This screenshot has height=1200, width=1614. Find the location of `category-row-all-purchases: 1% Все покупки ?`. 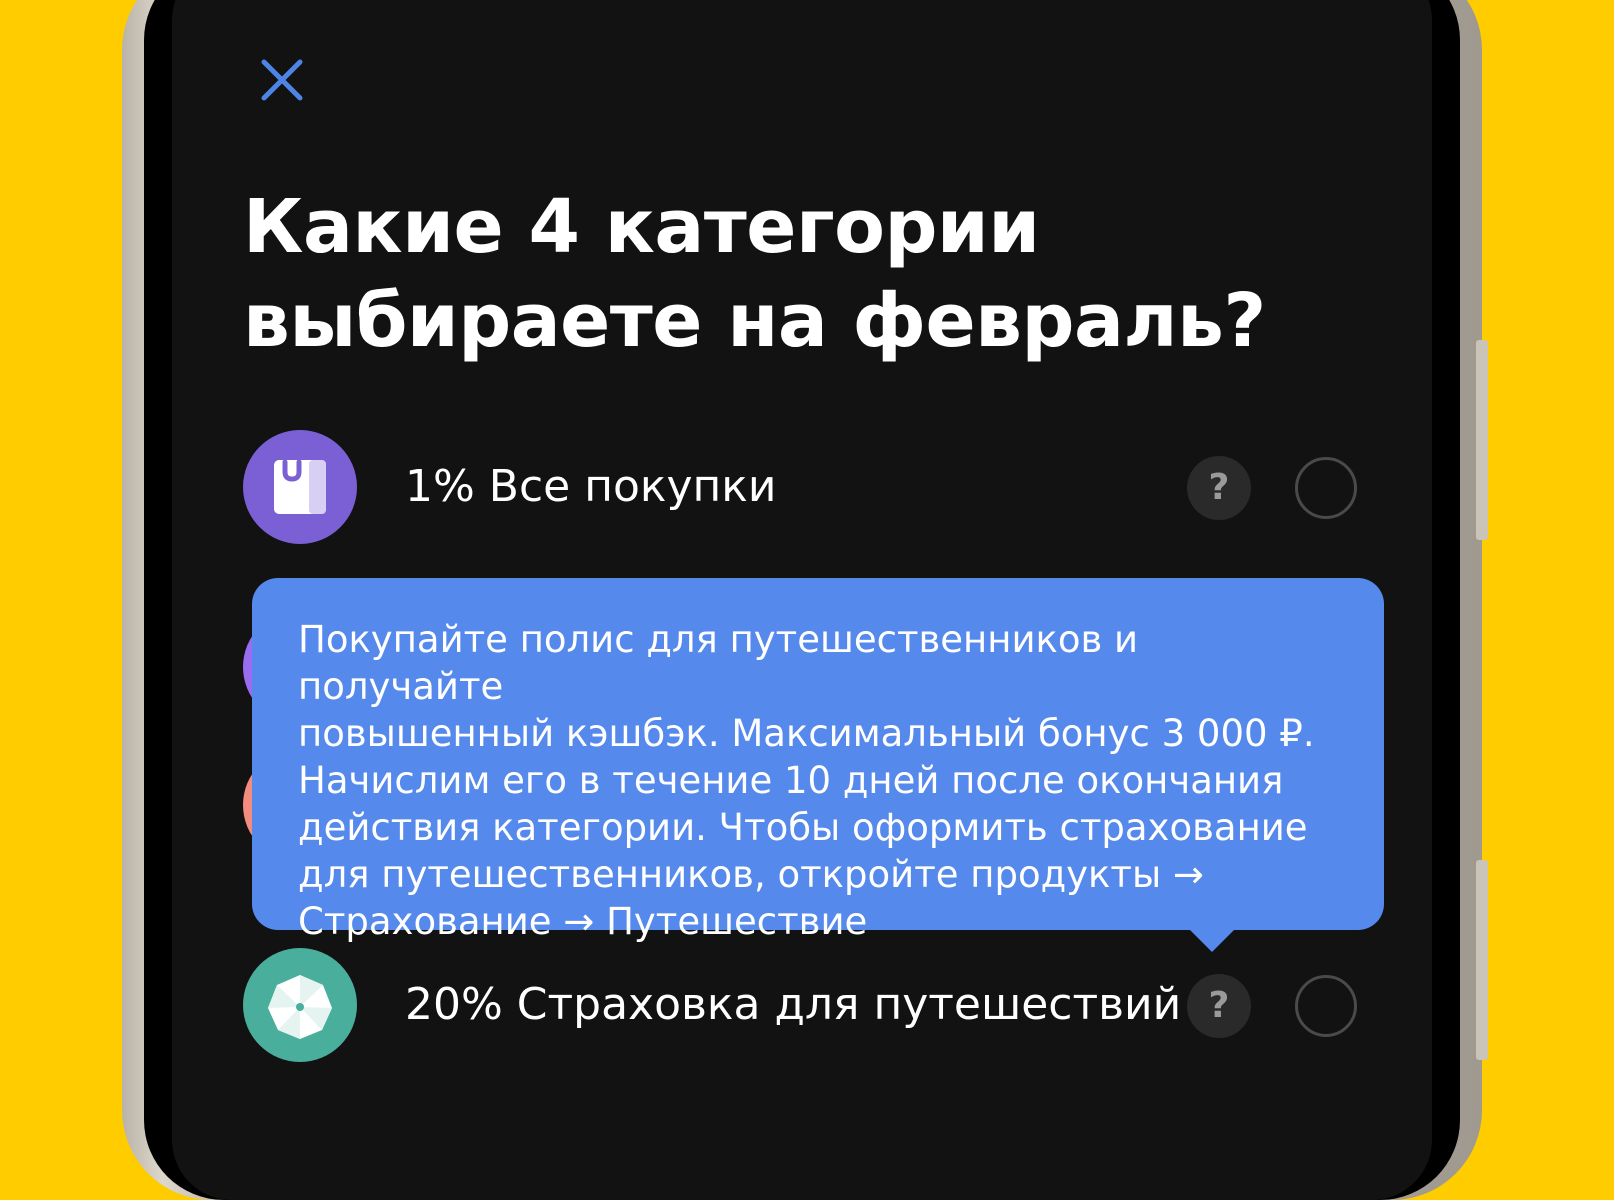

category-row-all-purchases: 1% Все покупки ? is located at coordinates (800, 487).